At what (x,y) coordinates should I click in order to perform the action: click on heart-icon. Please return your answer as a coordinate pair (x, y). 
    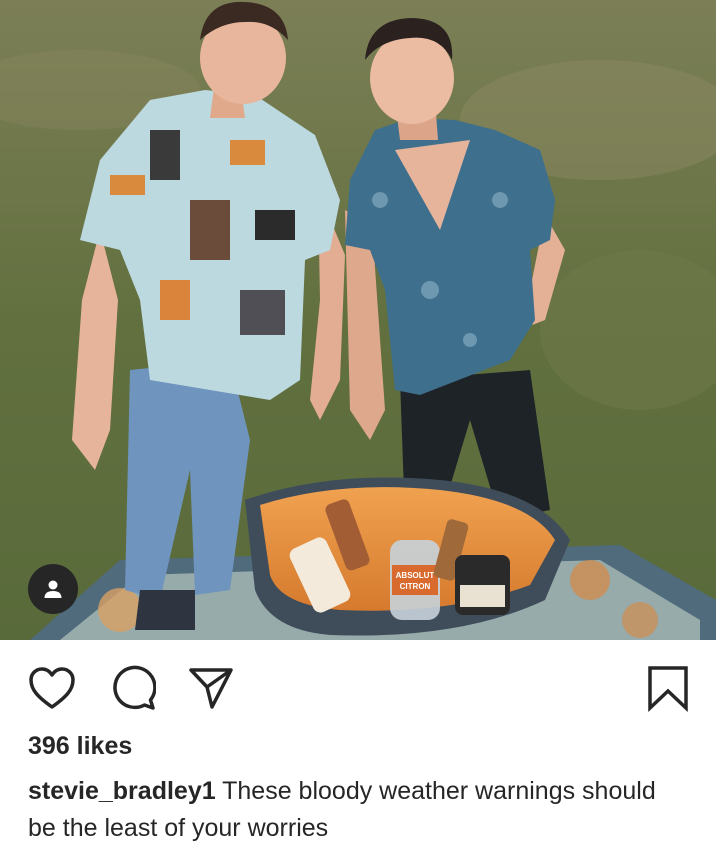
    Looking at the image, I should click on (52, 688).